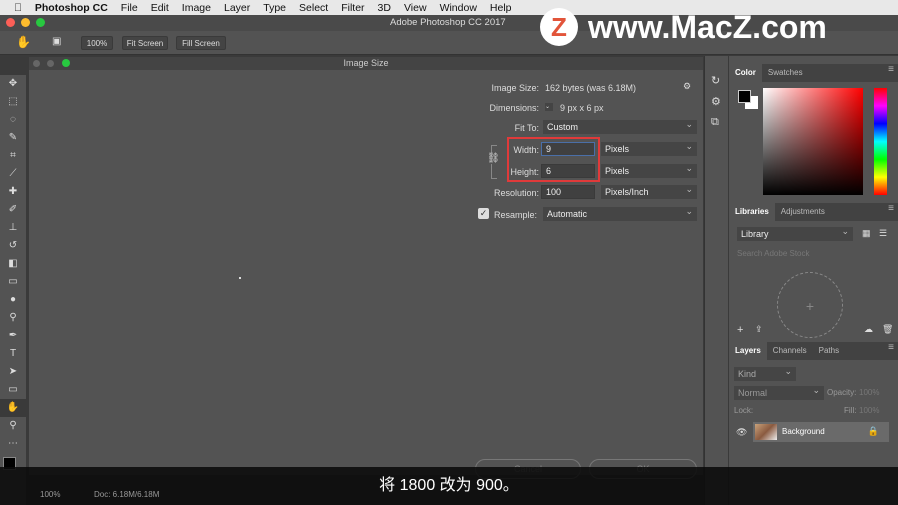 The image size is (898, 505). What do you see at coordinates (10, 22) in the screenshot?
I see `close-button` at bounding box center [10, 22].